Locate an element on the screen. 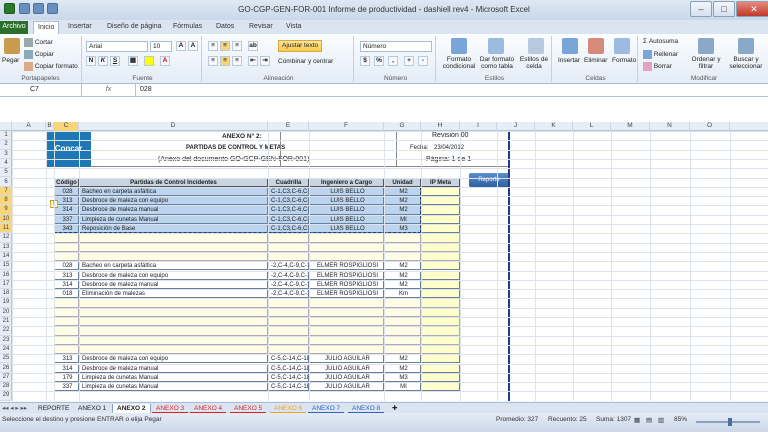  table-cell: MI is located at coordinates (402, 387).